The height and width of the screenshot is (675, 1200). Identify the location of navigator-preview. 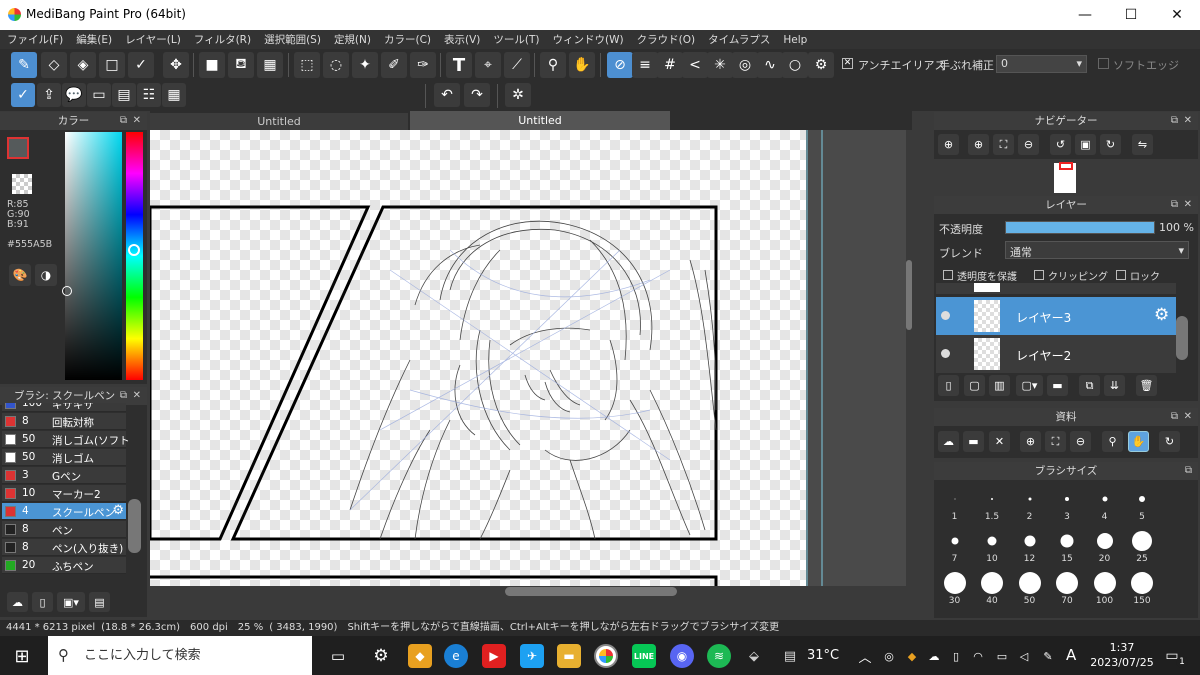
(1066, 176).